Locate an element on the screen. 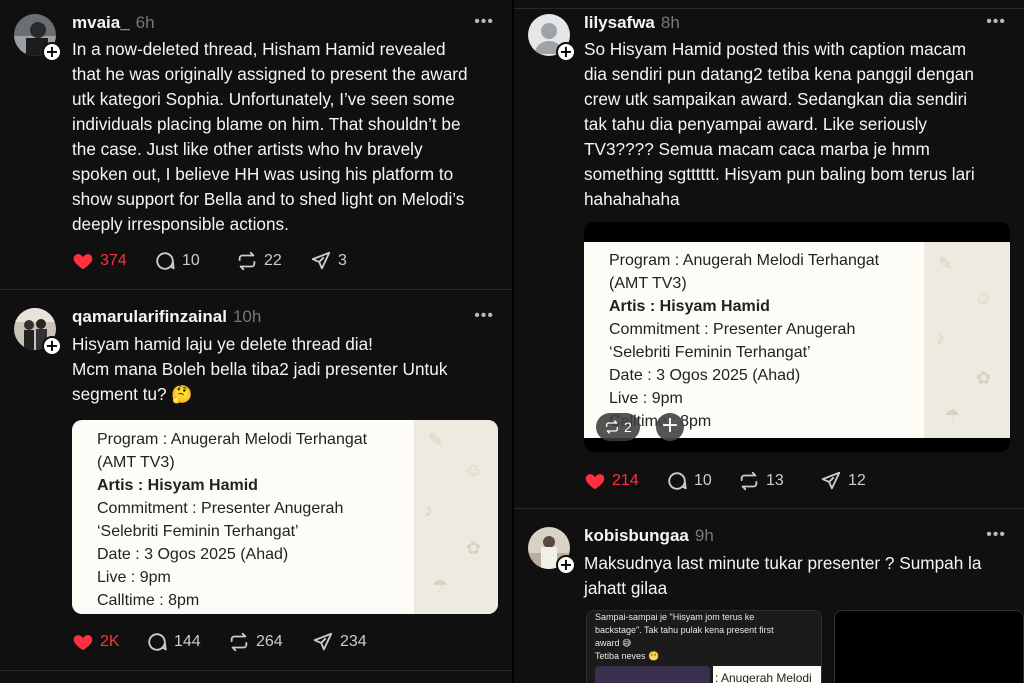  card-text-line: (AMT TV3) is located at coordinates (136, 462).